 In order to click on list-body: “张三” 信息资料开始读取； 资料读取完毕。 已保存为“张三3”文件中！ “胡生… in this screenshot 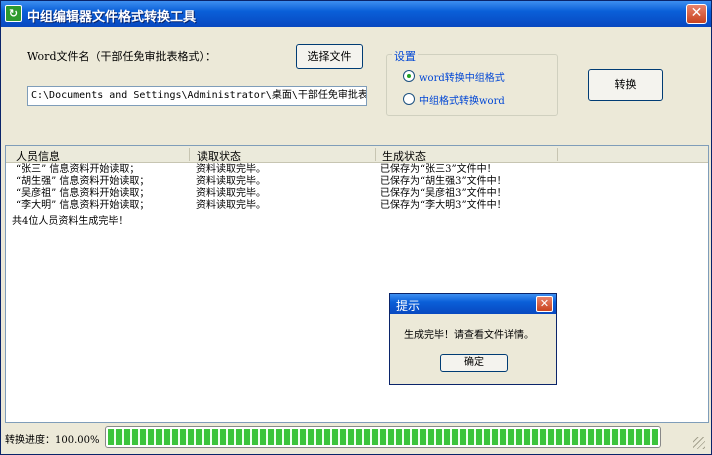, I will do `click(357, 188)`.